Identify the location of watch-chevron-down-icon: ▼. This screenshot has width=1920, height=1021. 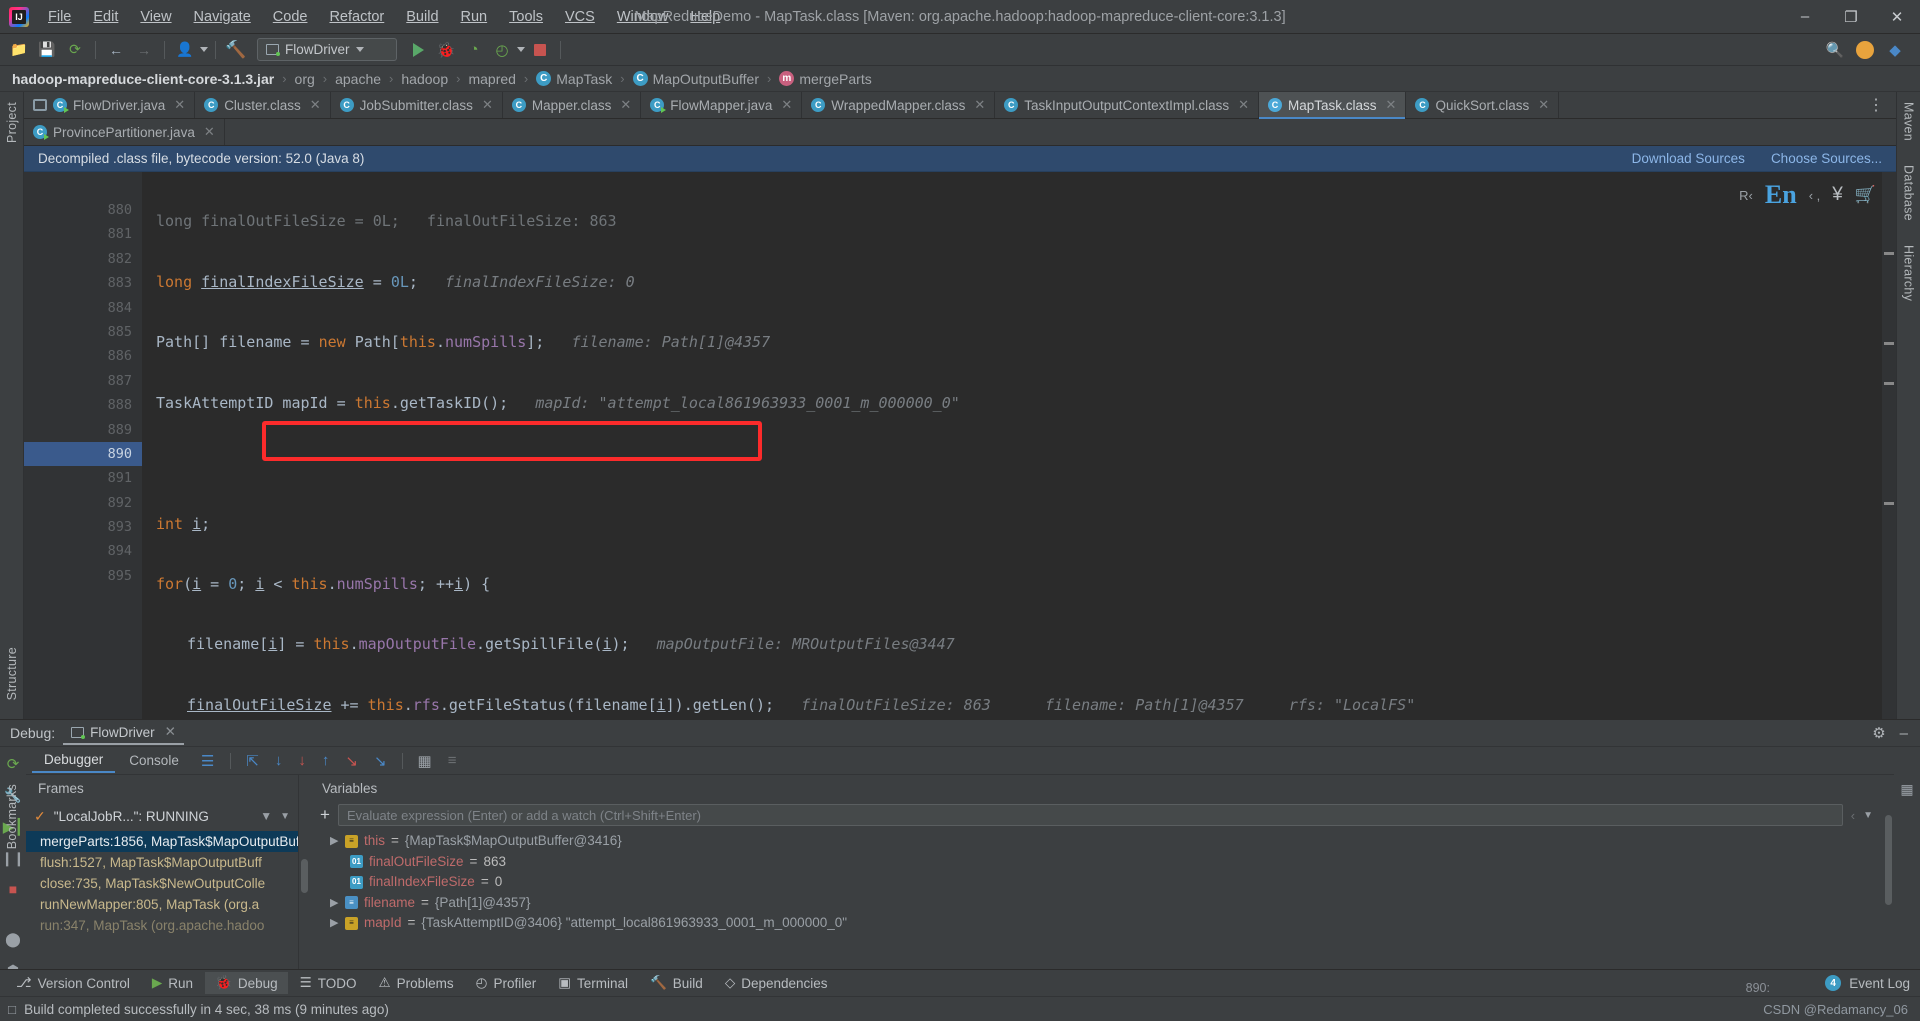
(1868, 815).